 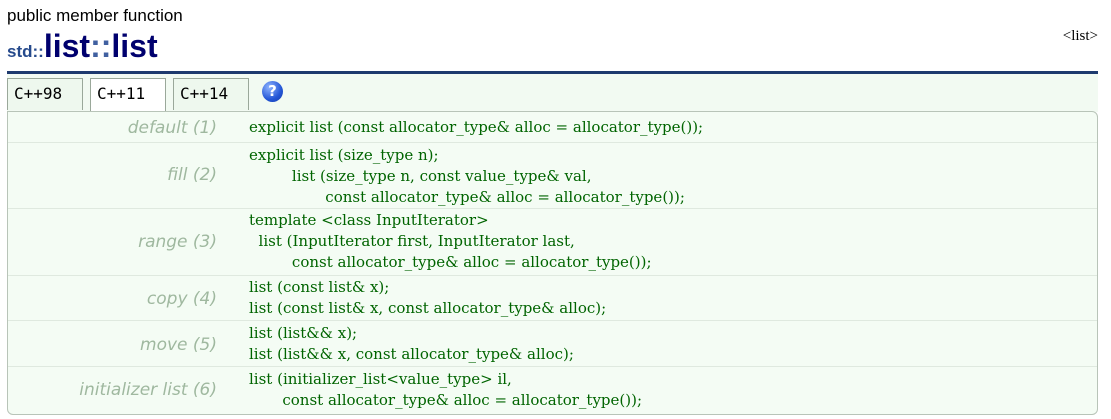 I want to click on tab-cpp98: C++98, so click(x=45, y=94).